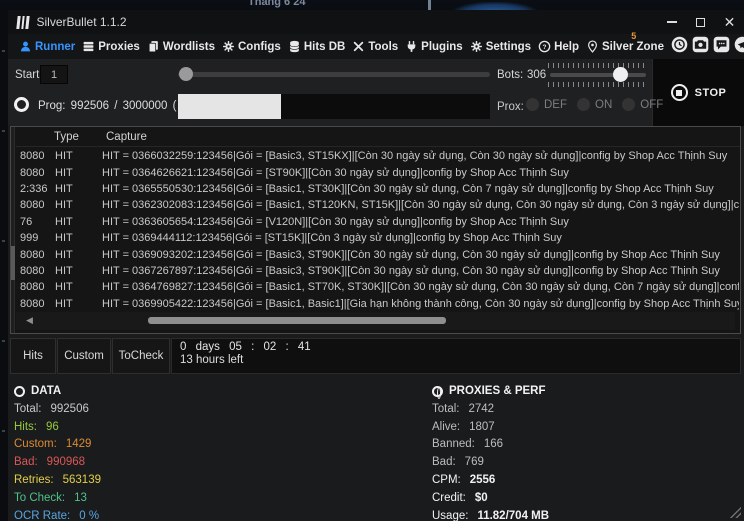 The image size is (744, 521). I want to click on column-header-capture: Capture, so click(126, 137).